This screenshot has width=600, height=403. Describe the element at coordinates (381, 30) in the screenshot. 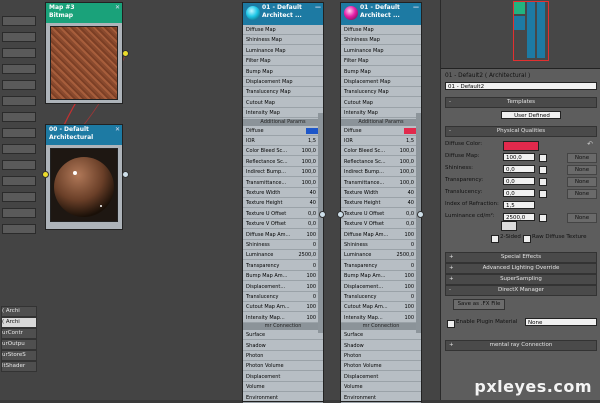

I see `map-slot: Diffuse Map` at that location.